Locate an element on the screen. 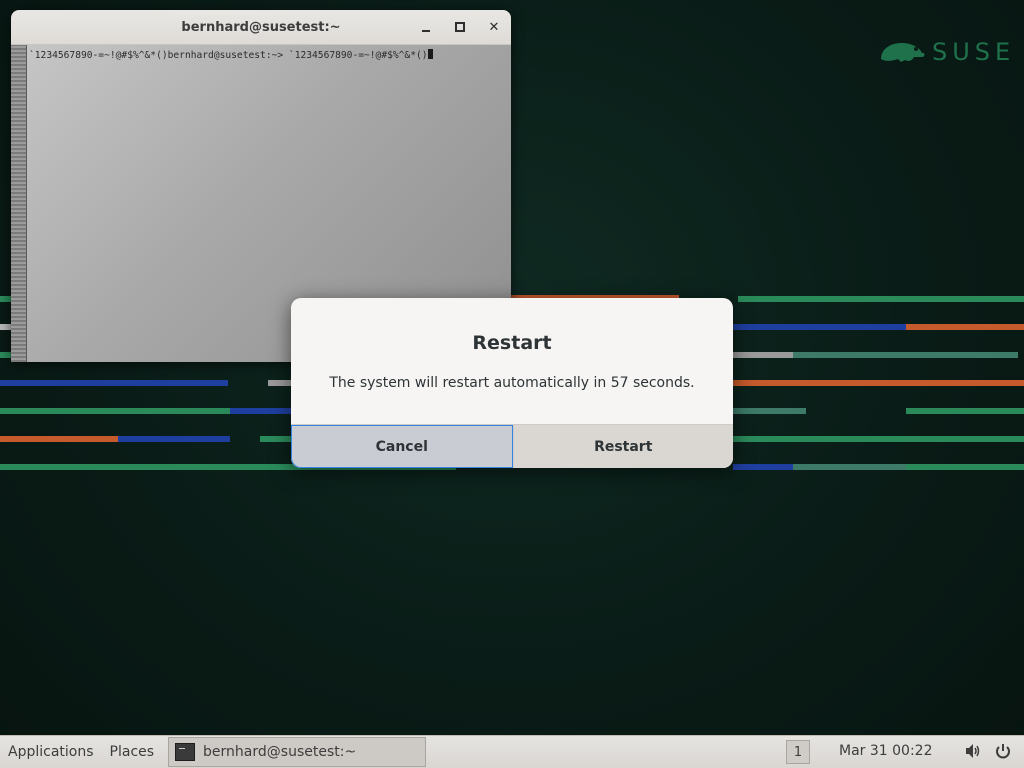 The height and width of the screenshot is (768, 1024). workspace-switcher: 1 is located at coordinates (798, 752).